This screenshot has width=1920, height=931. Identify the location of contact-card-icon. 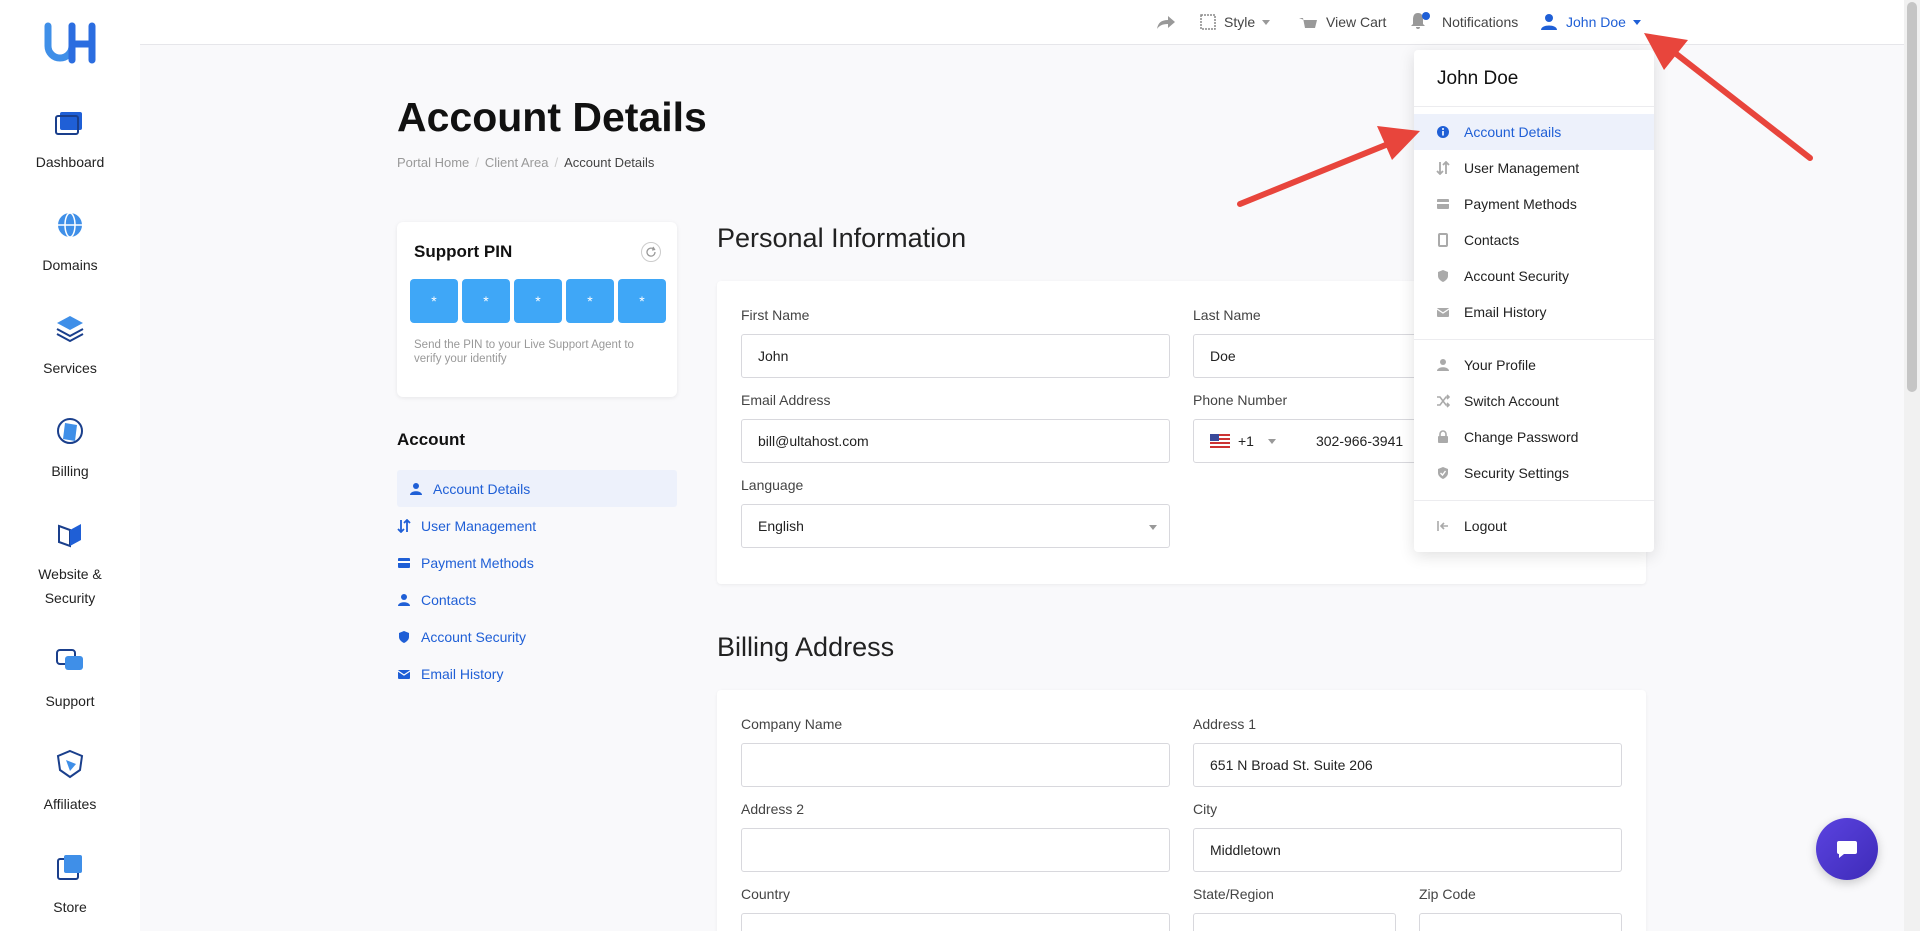
(1443, 240).